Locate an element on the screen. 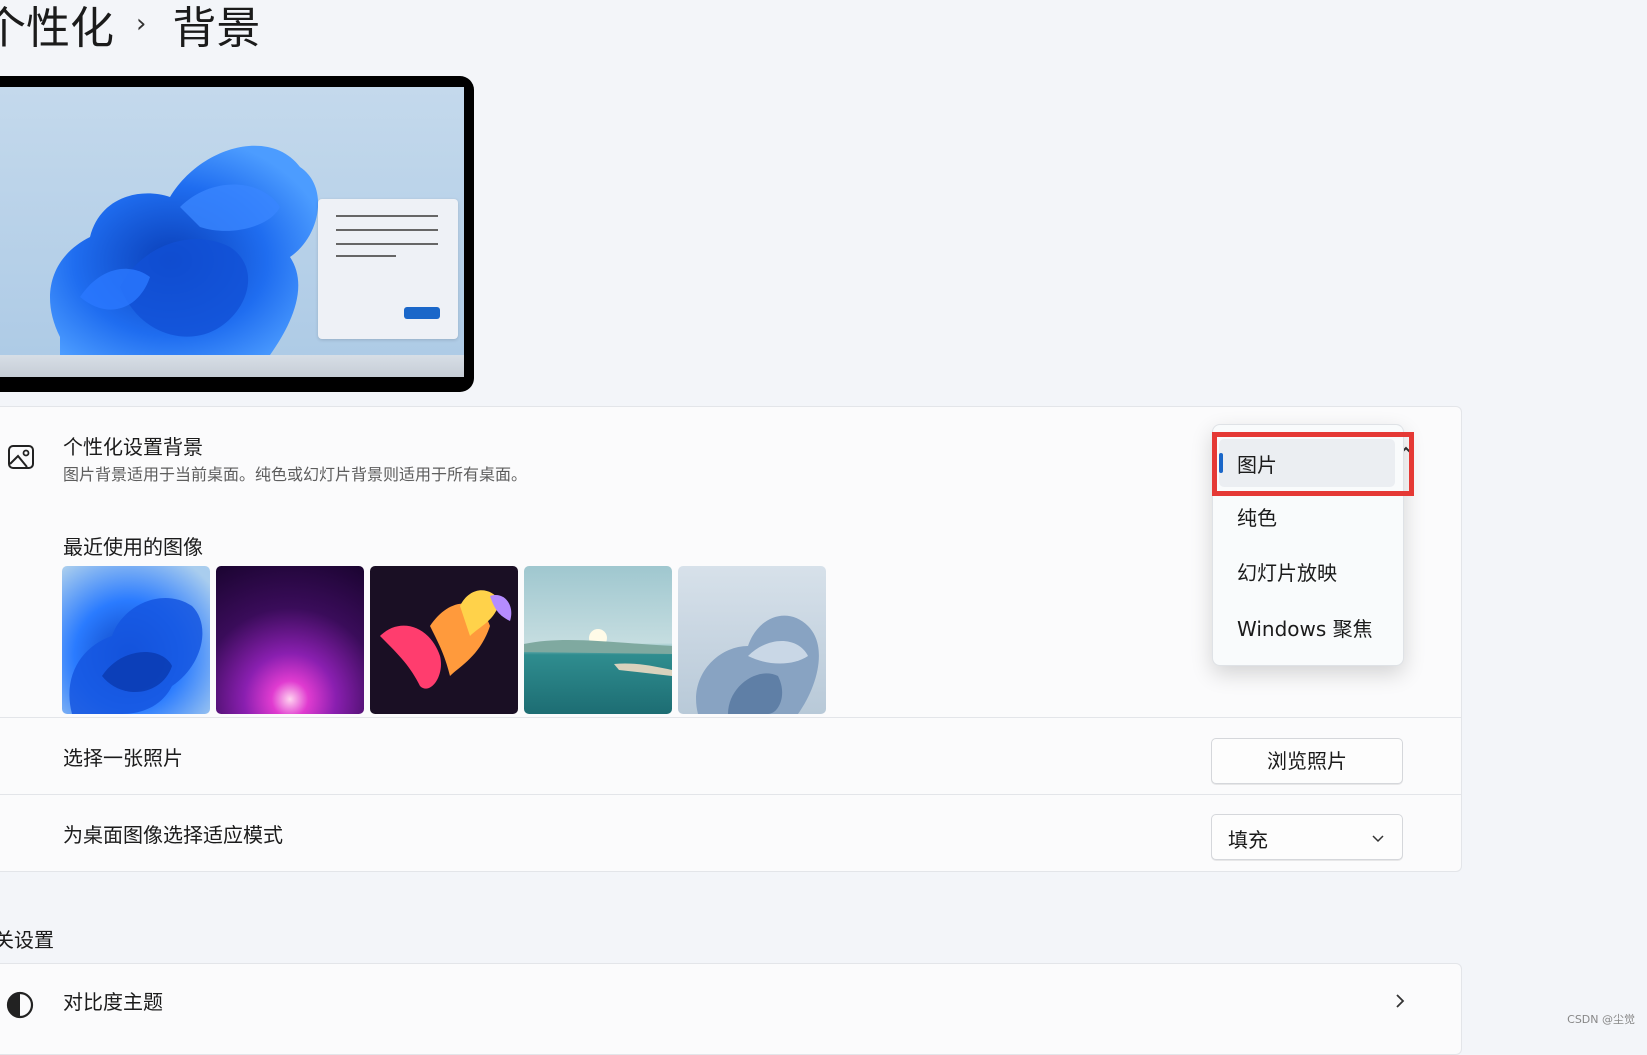 The image size is (1647, 1055). recent-image-colorful-ribbons is located at coordinates (444, 640).